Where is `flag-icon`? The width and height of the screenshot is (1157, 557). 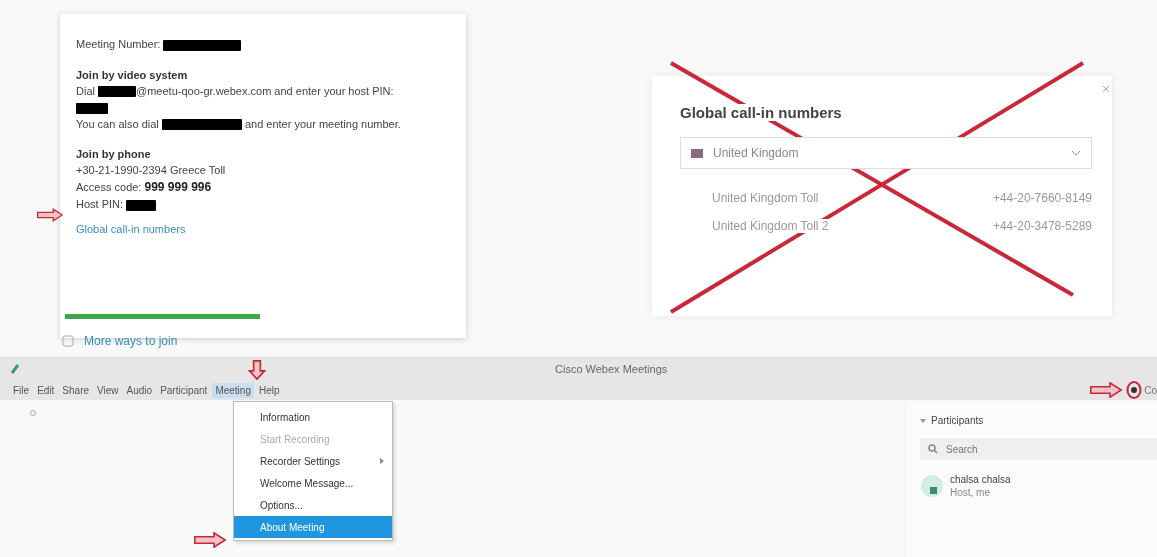 flag-icon is located at coordinates (697, 153).